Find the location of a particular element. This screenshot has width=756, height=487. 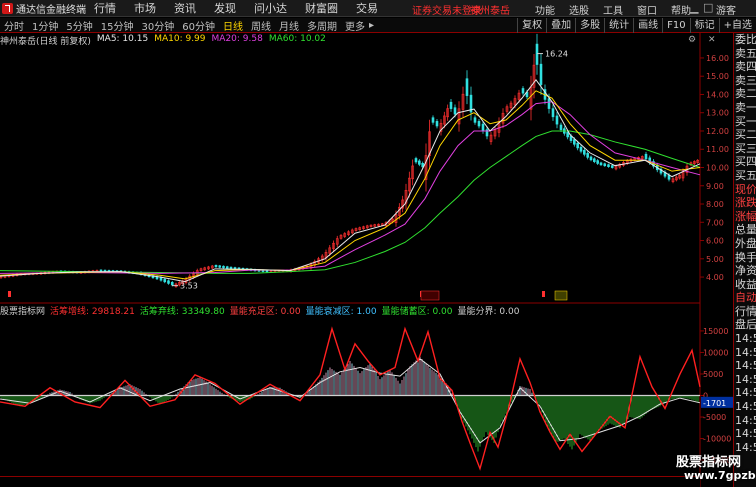

menu-quotes: 行情 is located at coordinates (105, 8).